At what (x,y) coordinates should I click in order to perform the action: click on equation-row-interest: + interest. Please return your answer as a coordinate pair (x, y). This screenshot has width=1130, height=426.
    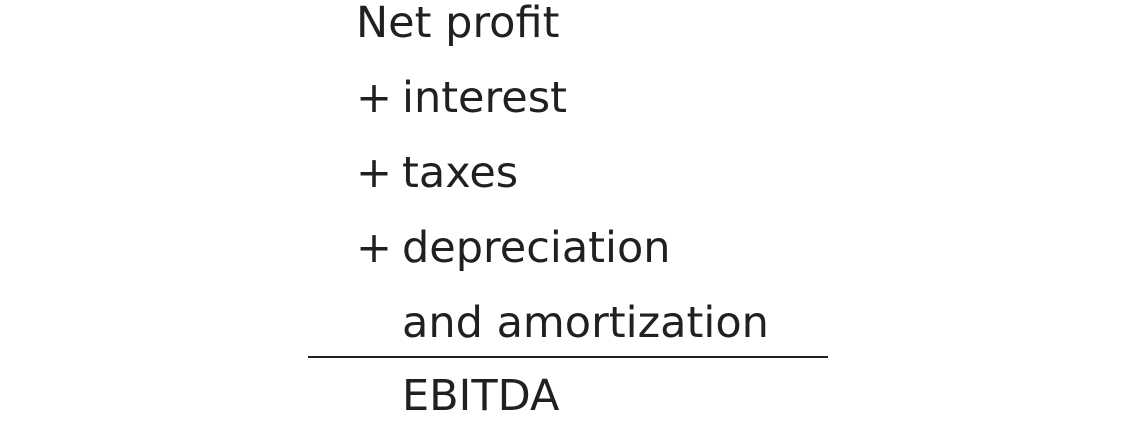
    Looking at the image, I should click on (565, 98).